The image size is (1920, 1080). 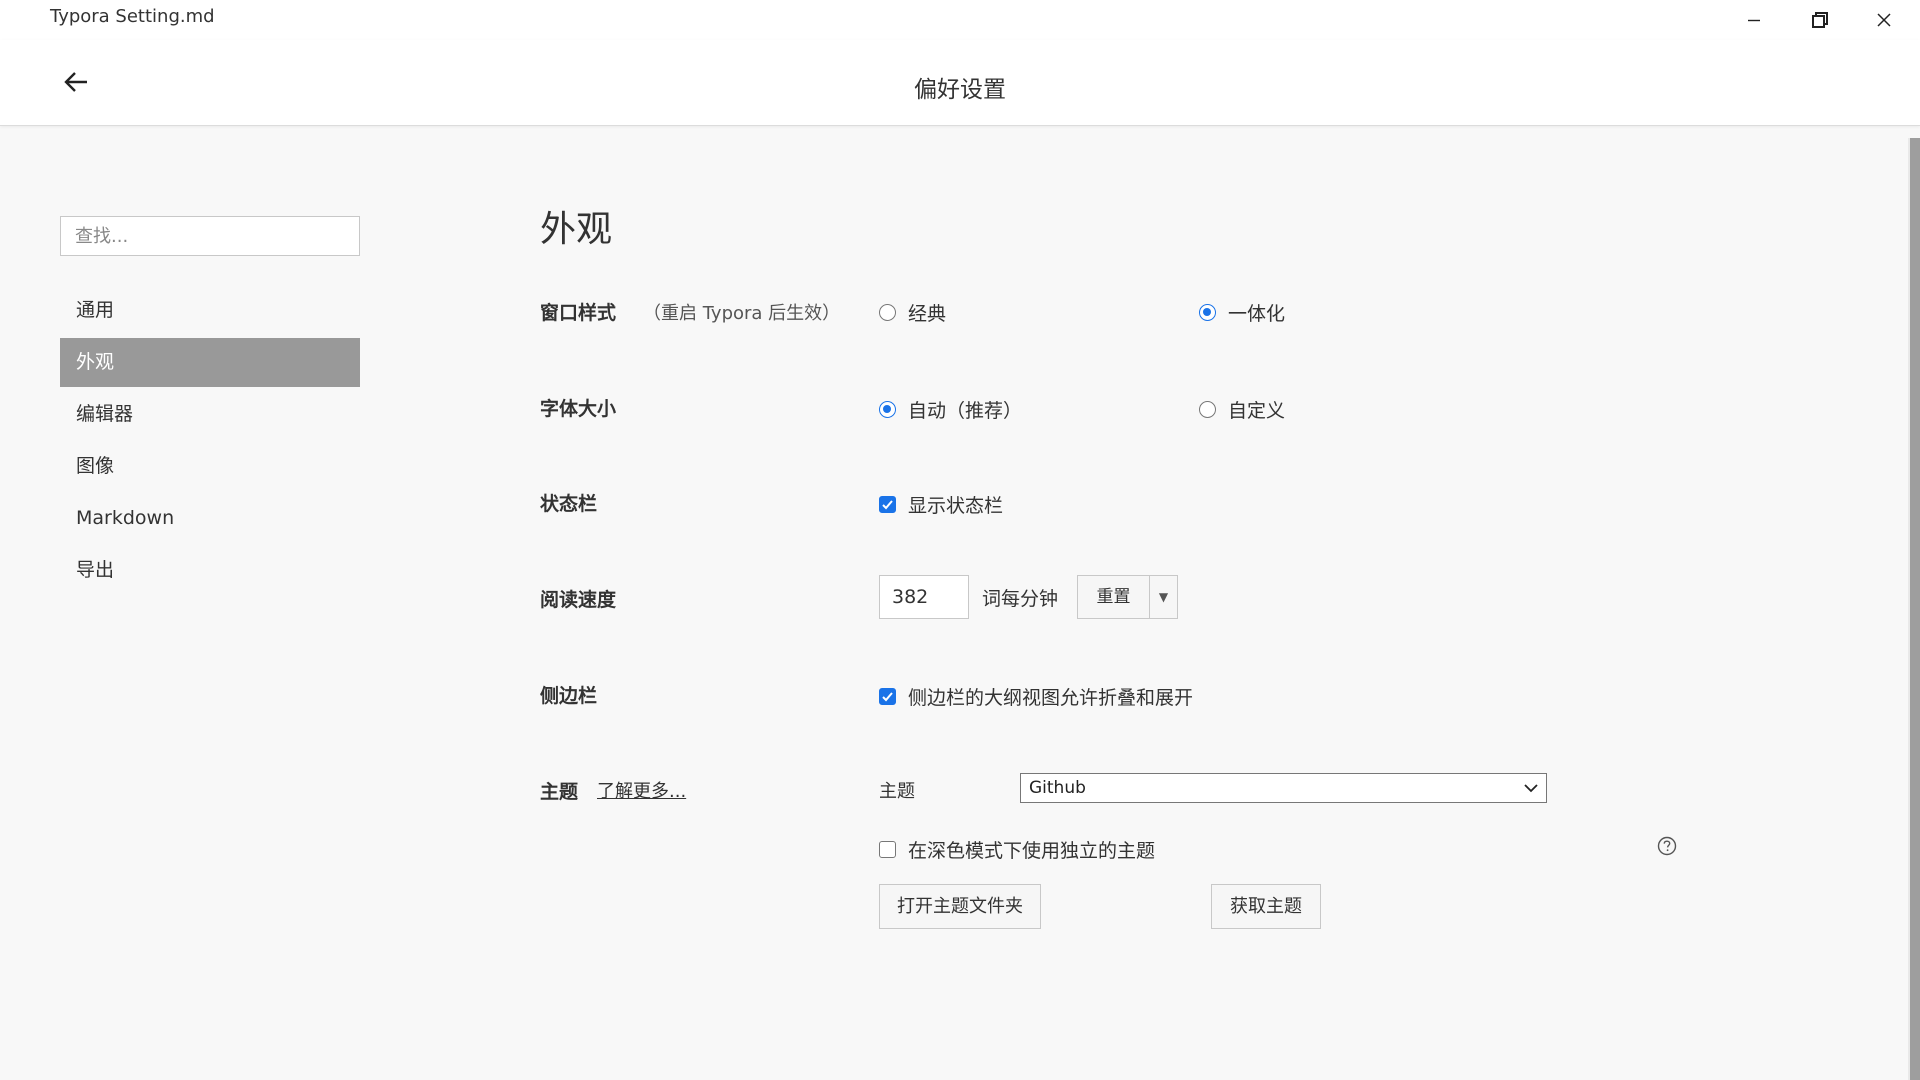 I want to click on minimize-button, so click(x=1754, y=20).